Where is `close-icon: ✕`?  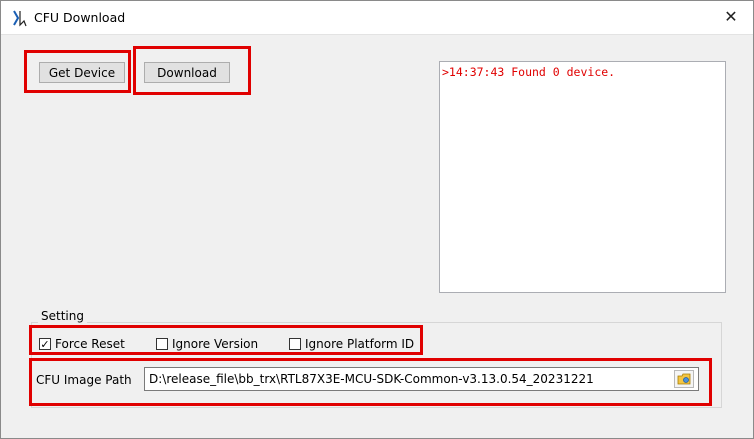 close-icon: ✕ is located at coordinates (731, 17).